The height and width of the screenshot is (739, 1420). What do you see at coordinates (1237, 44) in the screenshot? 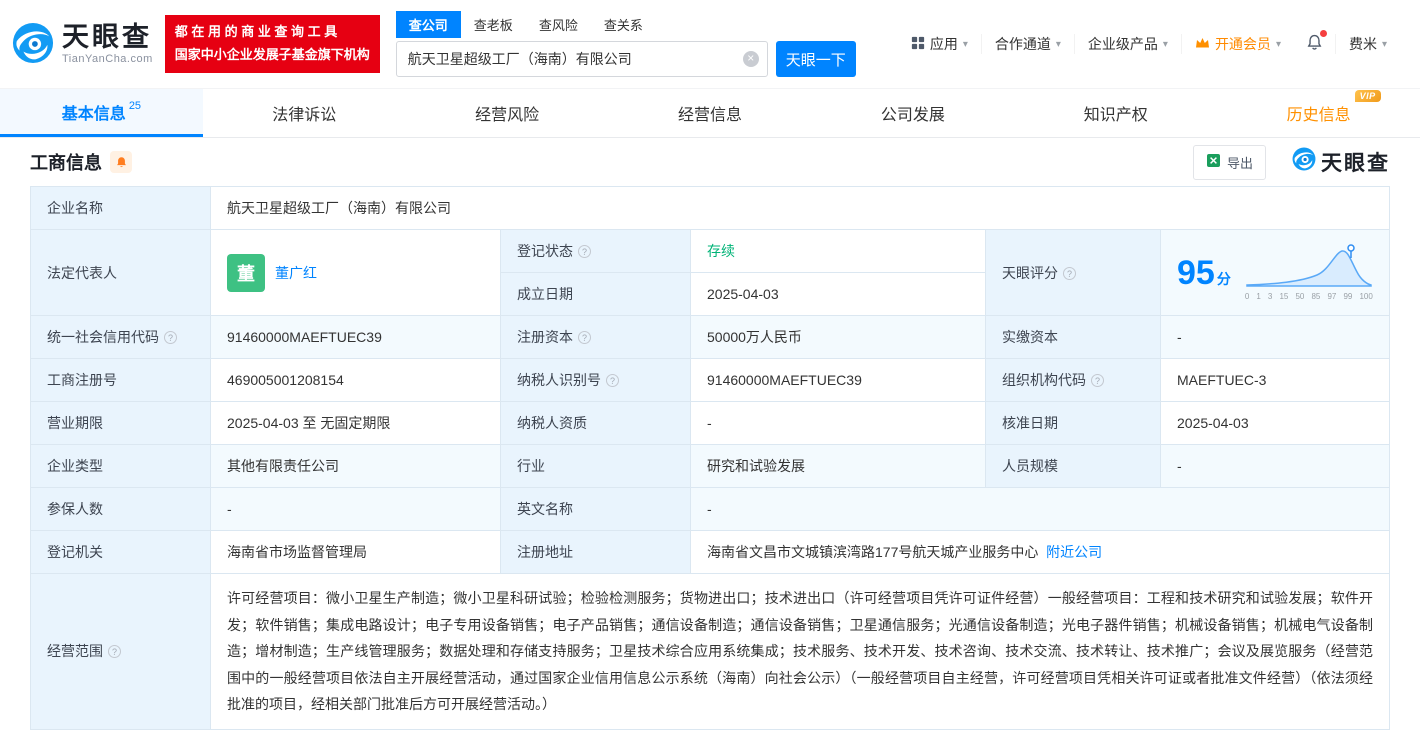
I see `nav-vip: 开通会员 ▾` at bounding box center [1237, 44].